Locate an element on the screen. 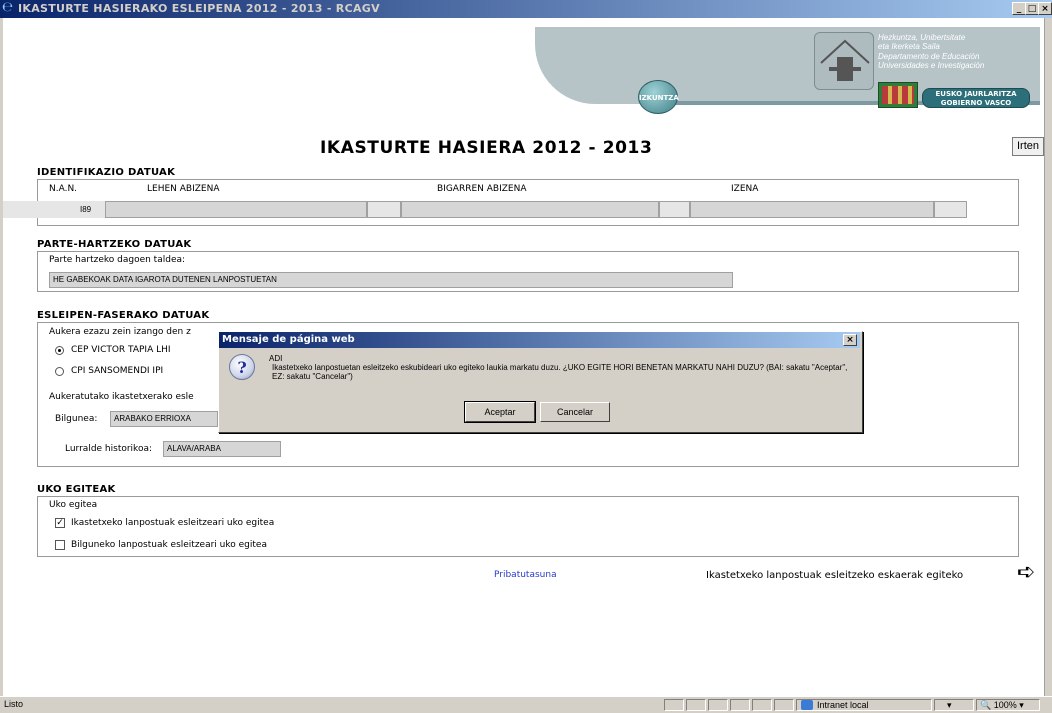  zone-cell: Intranet local is located at coordinates (864, 705).